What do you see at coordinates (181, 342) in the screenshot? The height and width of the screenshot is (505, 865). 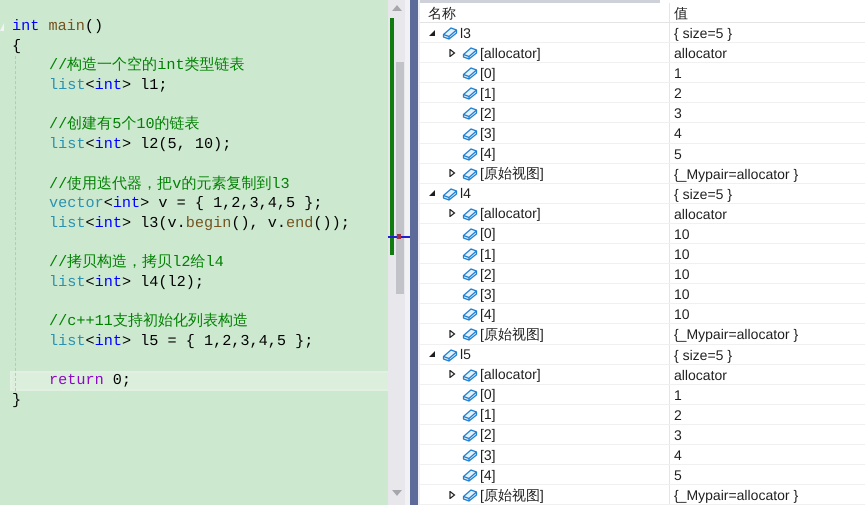 I see `code-line: list<int> l5 = { 1,2,3,4,5 };` at bounding box center [181, 342].